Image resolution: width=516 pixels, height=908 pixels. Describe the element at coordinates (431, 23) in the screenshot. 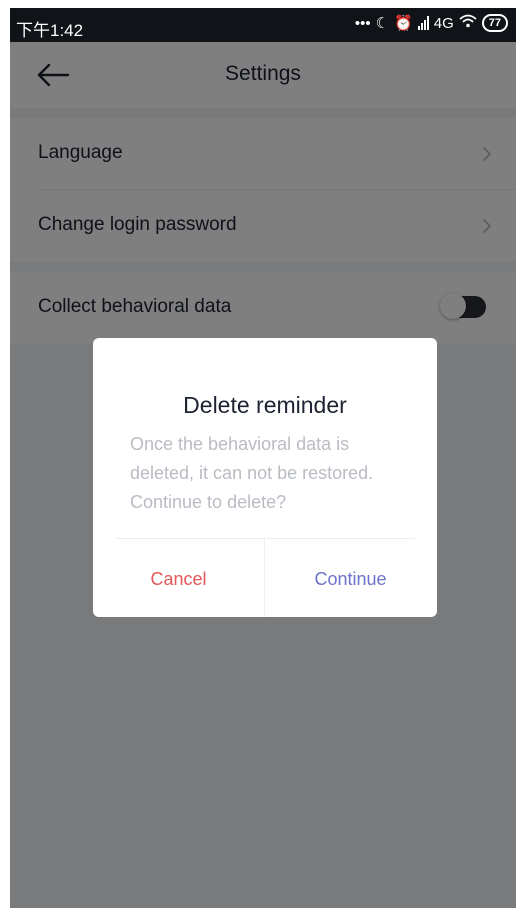

I see `status-icons: ••• ☾ ⏰ 4G 77` at that location.